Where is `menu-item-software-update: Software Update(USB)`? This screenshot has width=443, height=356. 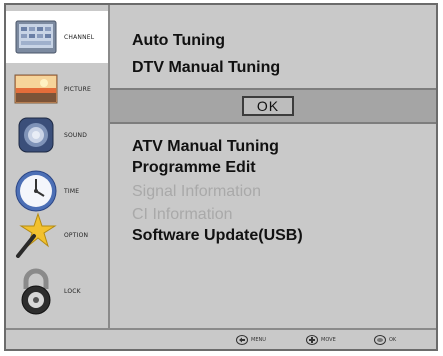
menu-item-software-update: Software Update(USB) is located at coordinates (217, 236).